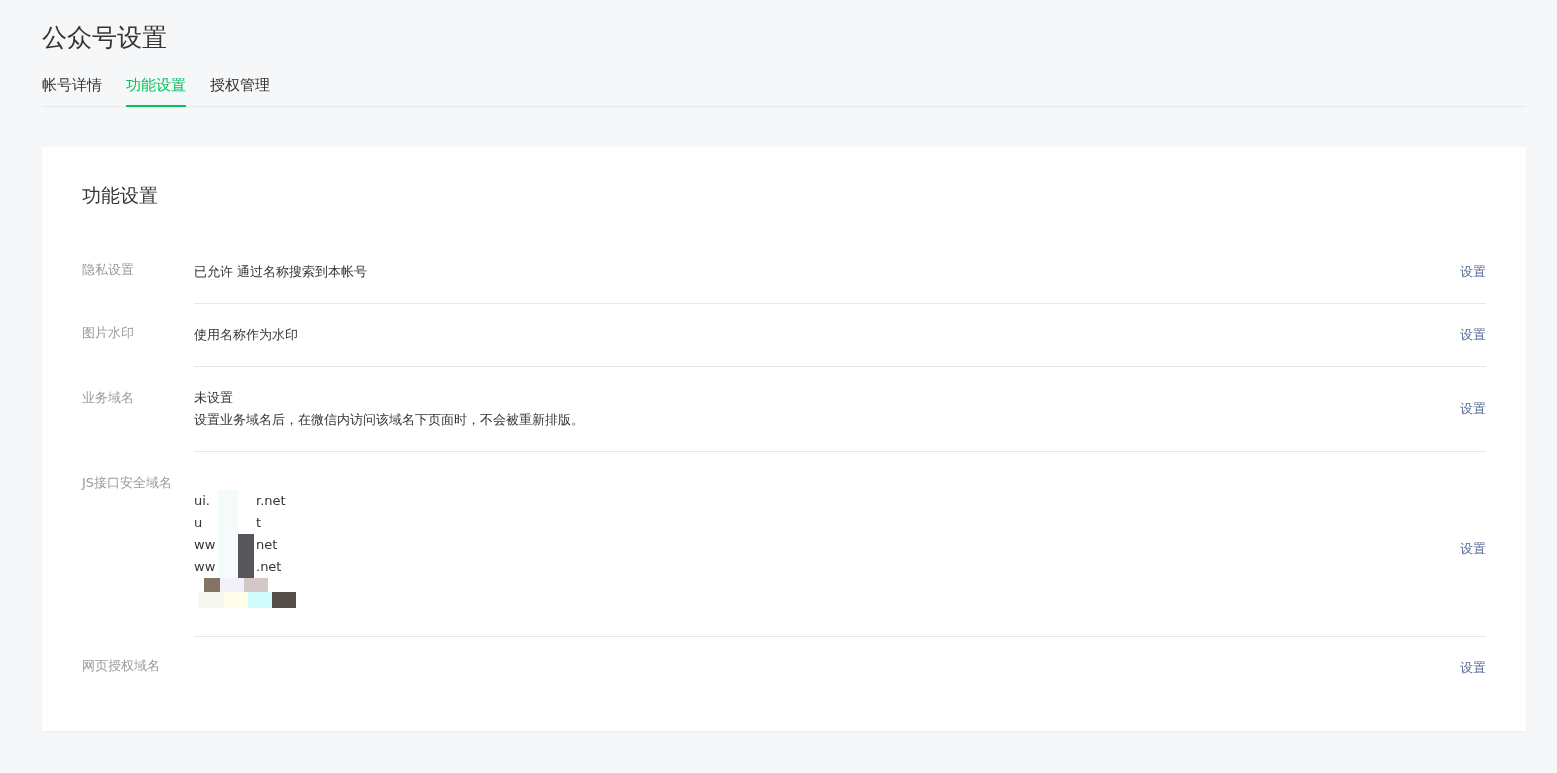 The image size is (1557, 773). What do you see at coordinates (105, 38) in the screenshot?
I see `page-title: 公众号设置` at bounding box center [105, 38].